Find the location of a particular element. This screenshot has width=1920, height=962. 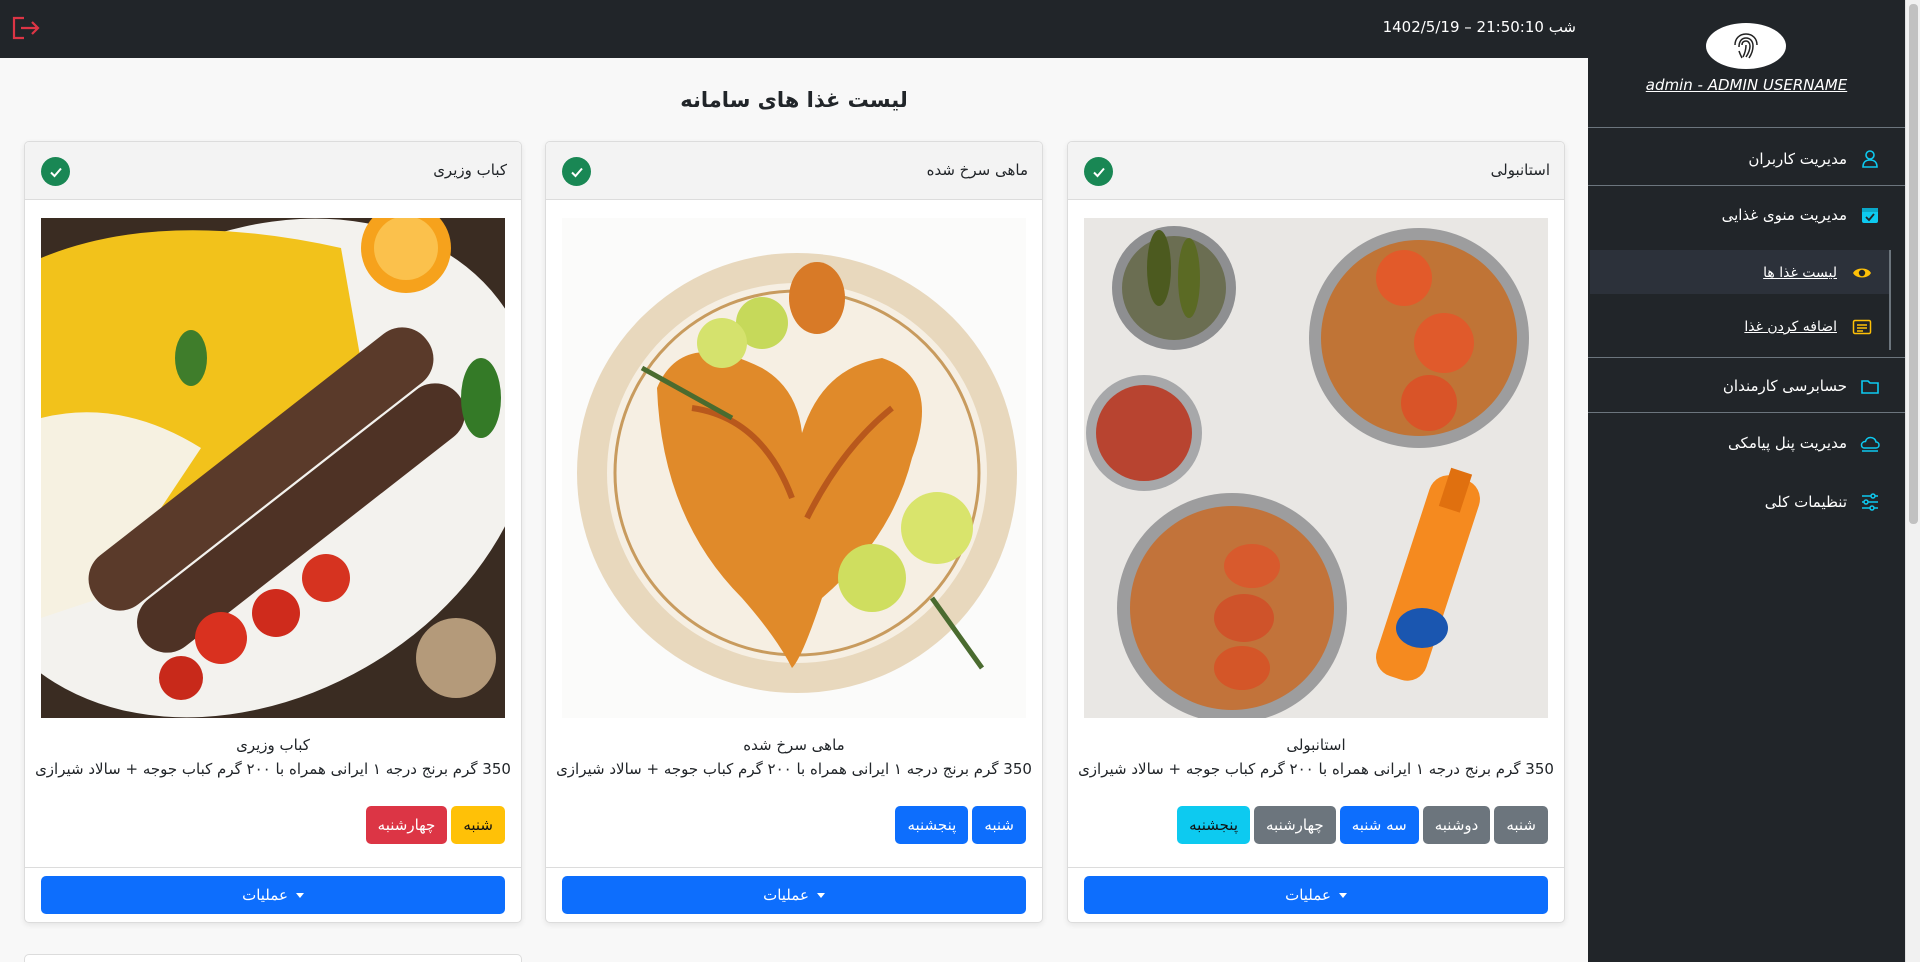

logout-icon is located at coordinates (26, 28).